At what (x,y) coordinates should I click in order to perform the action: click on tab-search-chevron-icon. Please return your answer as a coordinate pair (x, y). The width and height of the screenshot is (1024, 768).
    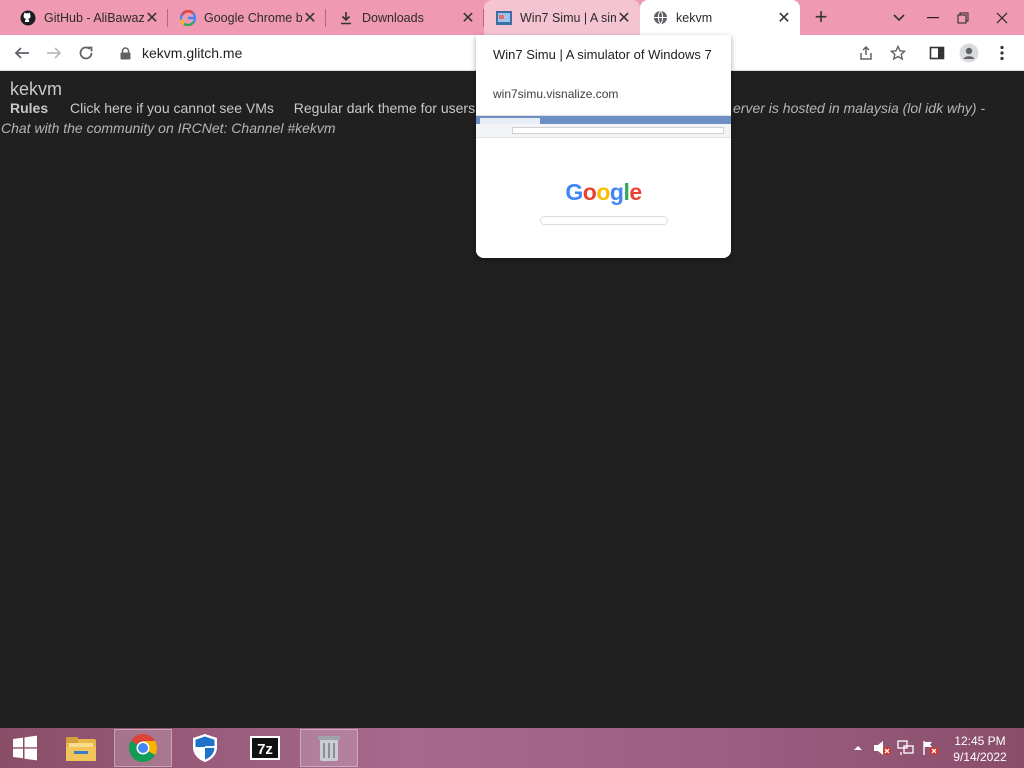
    Looking at the image, I should click on (899, 17).